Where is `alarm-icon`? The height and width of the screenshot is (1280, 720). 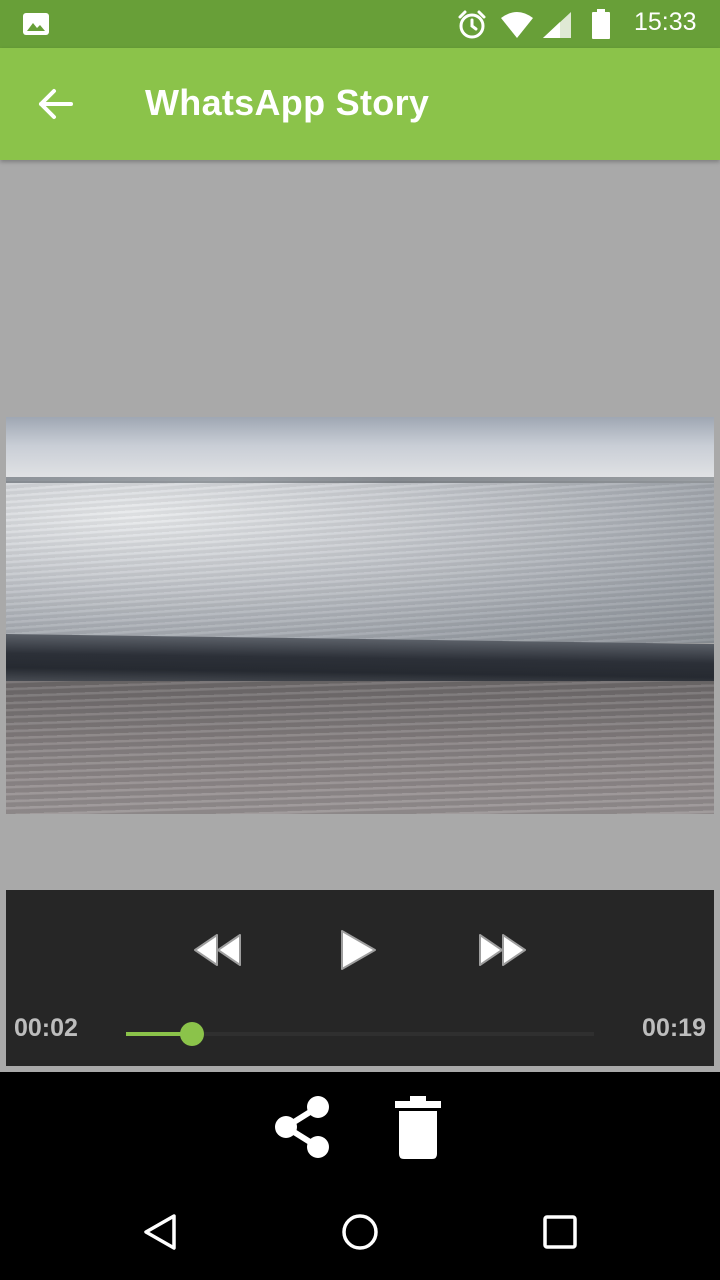
alarm-icon is located at coordinates (472, 27).